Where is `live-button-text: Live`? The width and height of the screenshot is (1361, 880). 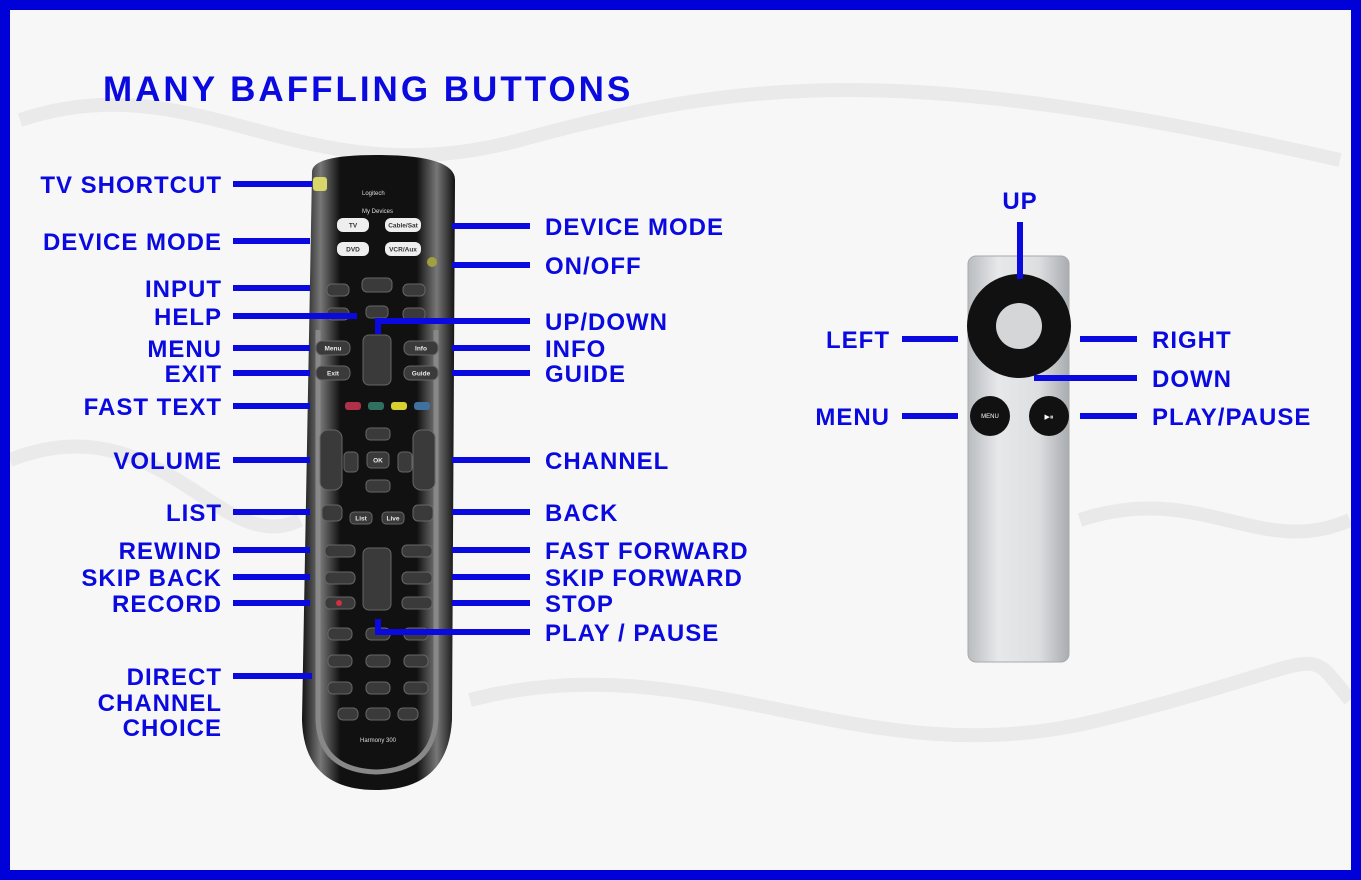 live-button-text: Live is located at coordinates (392, 519).